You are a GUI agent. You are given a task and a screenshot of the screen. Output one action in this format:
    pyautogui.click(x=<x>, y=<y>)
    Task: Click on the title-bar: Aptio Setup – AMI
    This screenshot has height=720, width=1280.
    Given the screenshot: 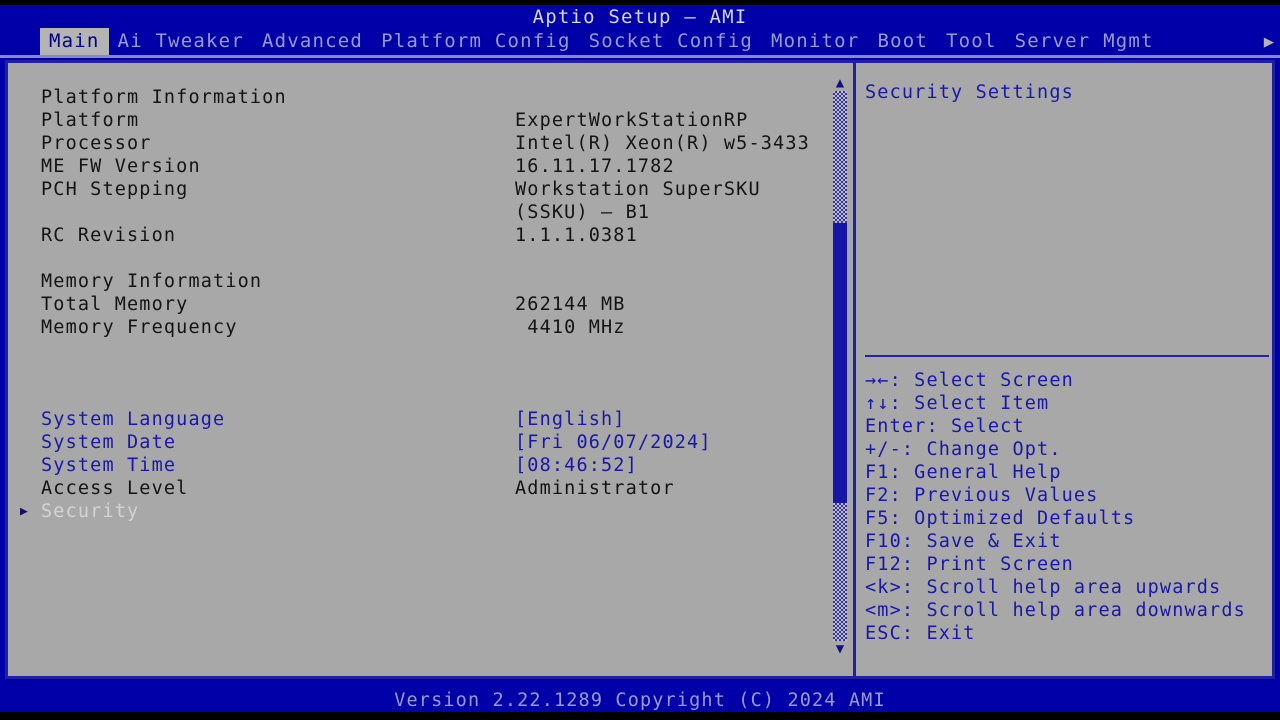 What is the action you would take?
    pyautogui.click(x=640, y=16)
    